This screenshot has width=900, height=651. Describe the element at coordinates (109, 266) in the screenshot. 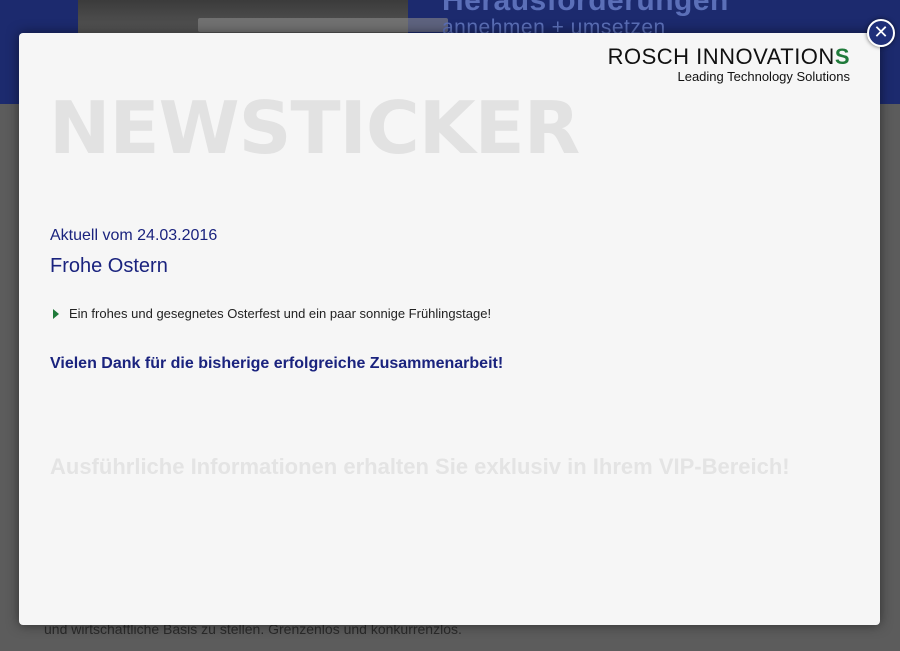

I see `news-title: Frohe Ostern` at that location.